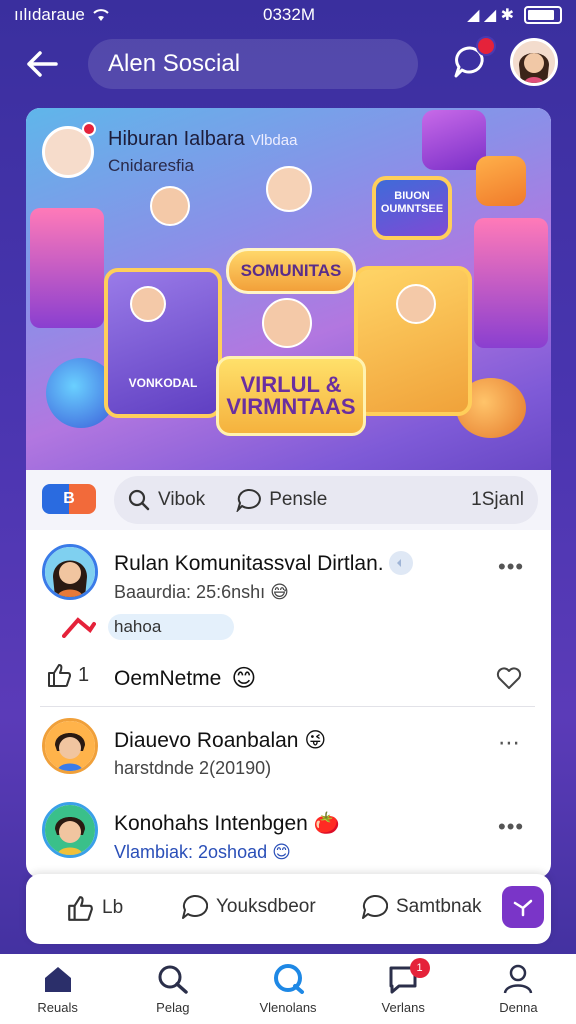 This screenshot has width=576, height=1024. I want to click on comment-icon, so click(195, 906).